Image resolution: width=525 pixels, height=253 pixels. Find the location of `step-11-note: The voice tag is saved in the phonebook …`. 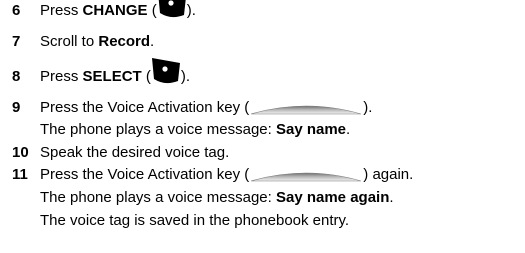

step-11-note: The voice tag is saved in the phonebook … is located at coordinates (195, 220).